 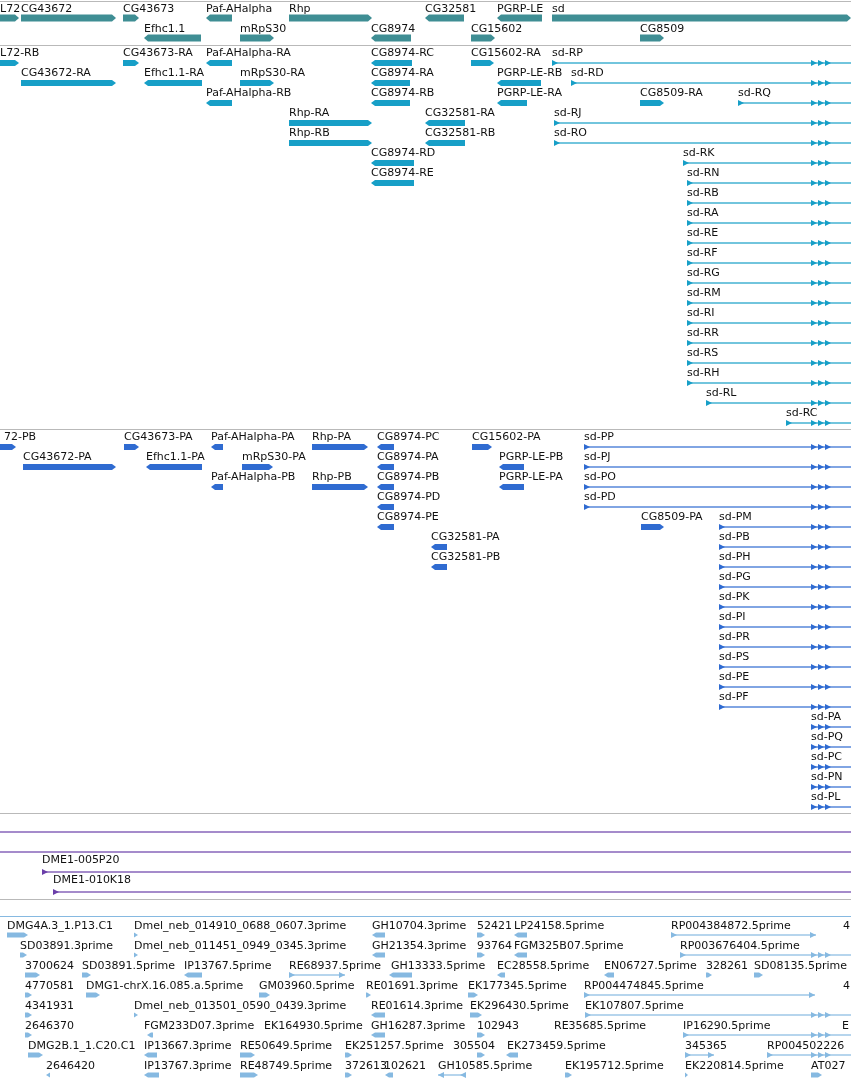 What do you see at coordinates (735, 556) in the screenshot?
I see `feature-label: sd-PH` at bounding box center [735, 556].